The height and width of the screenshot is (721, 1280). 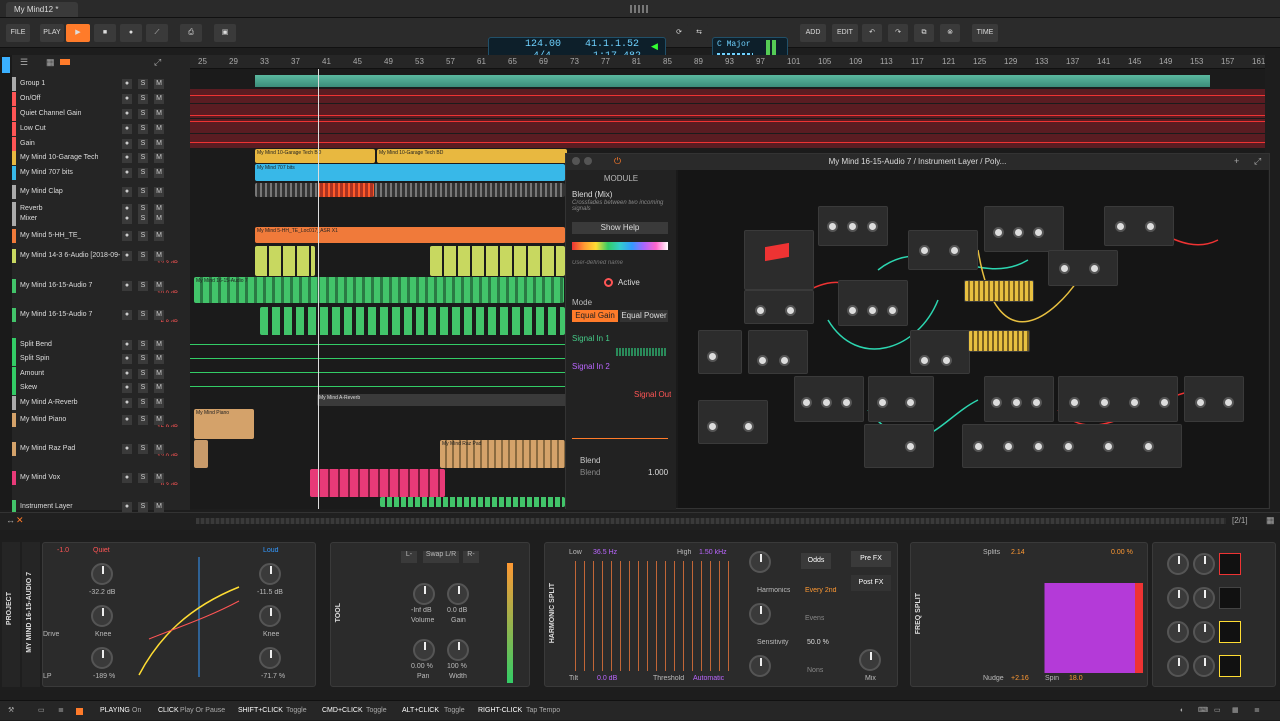 I want to click on track-header: Split Bend M S ●, so click(x=100, y=345).